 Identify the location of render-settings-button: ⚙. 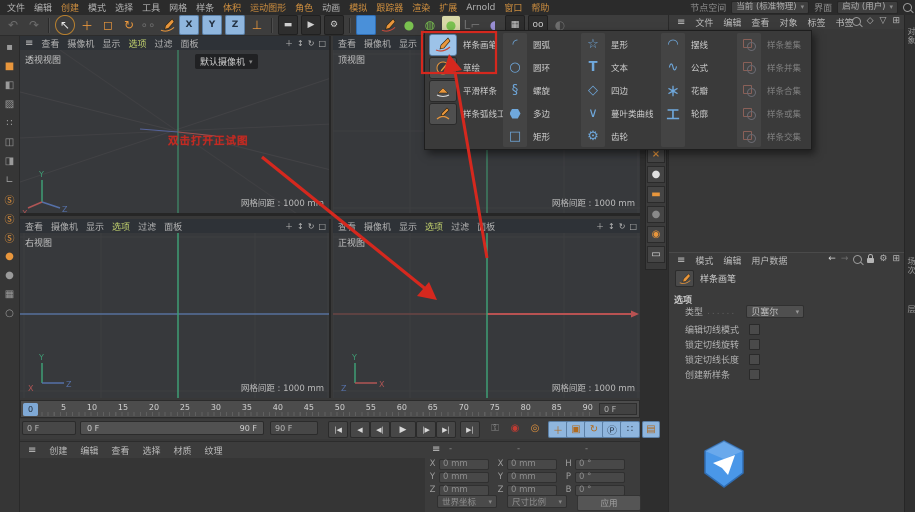
(334, 25).